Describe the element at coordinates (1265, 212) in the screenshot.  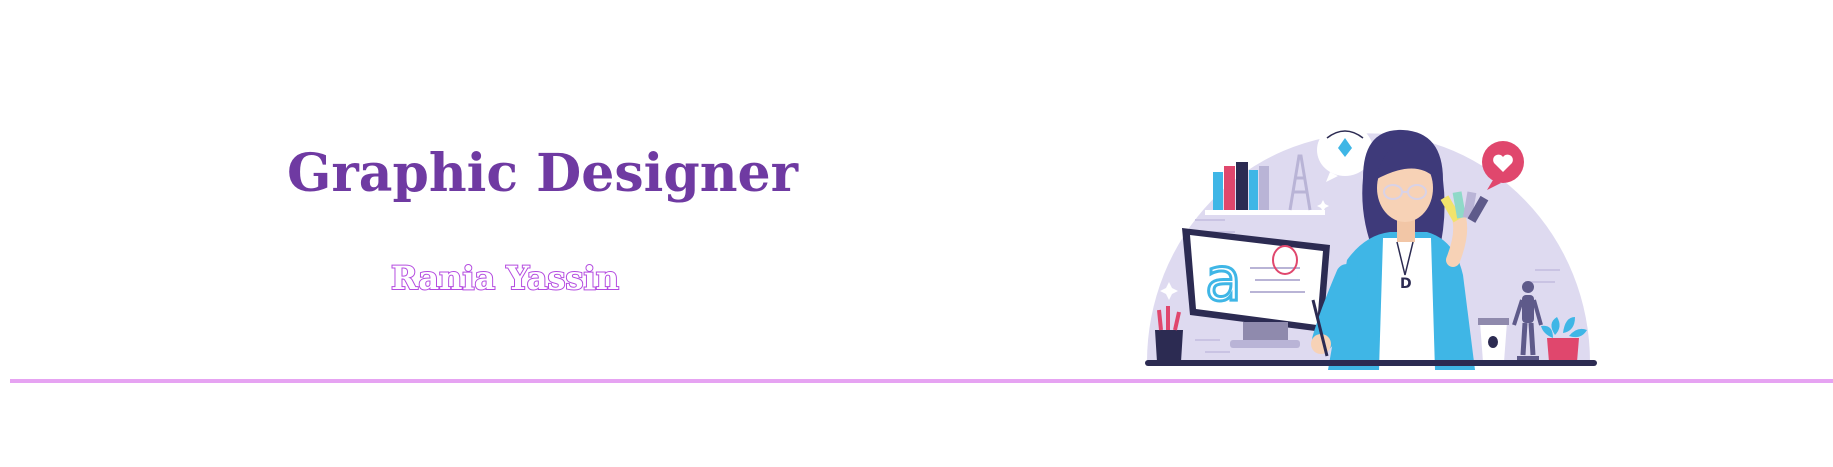
I see `shelf` at that location.